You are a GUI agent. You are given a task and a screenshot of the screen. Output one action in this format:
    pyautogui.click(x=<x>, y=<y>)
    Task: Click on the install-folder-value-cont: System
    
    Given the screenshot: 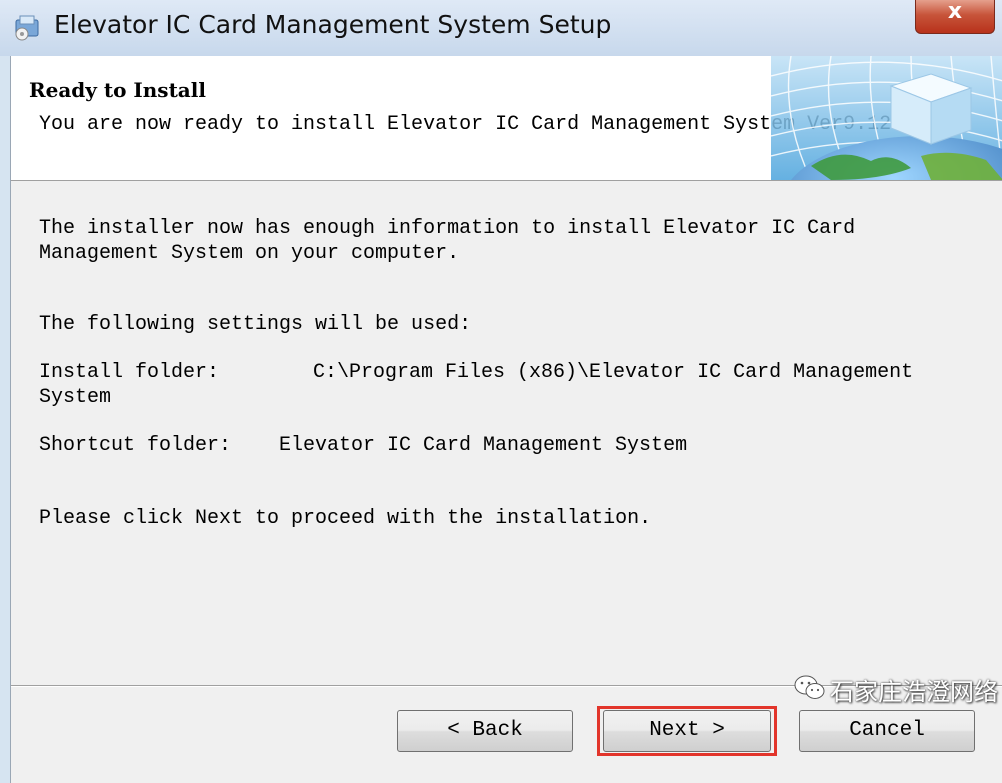 What is the action you would take?
    pyautogui.click(x=75, y=397)
    